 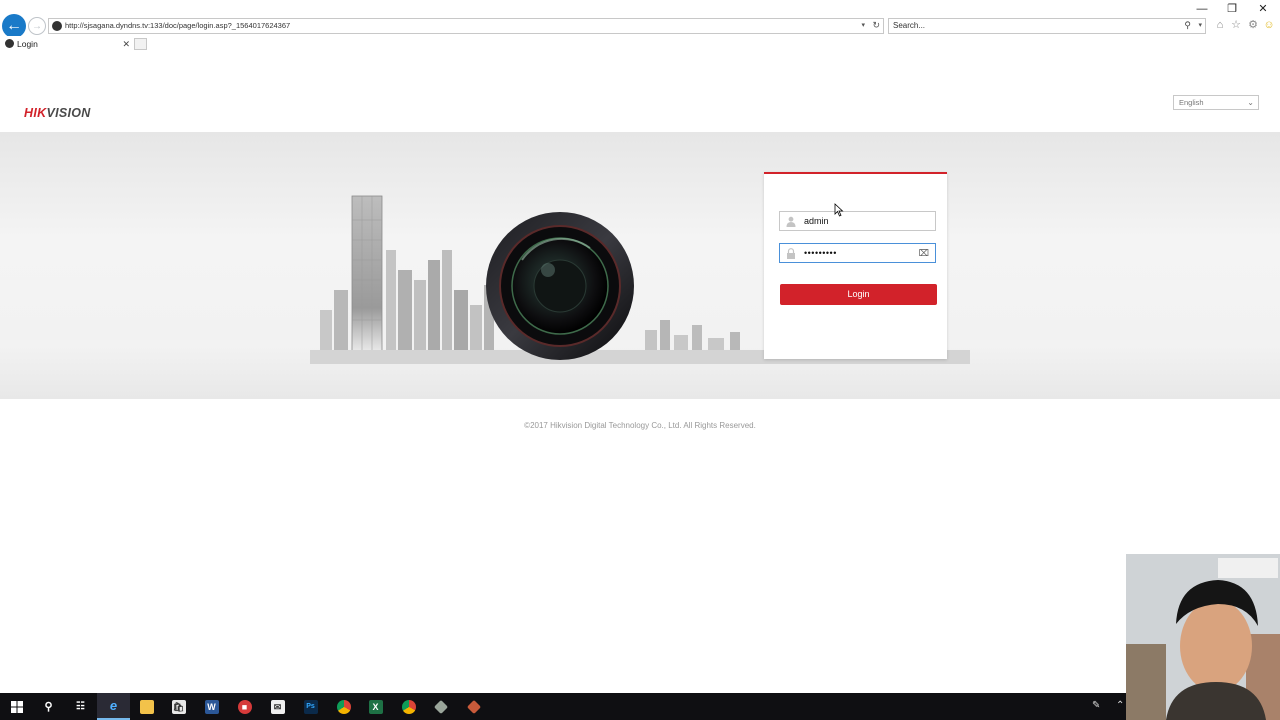 I want to click on mail-icon: ✉, so click(x=277, y=706).